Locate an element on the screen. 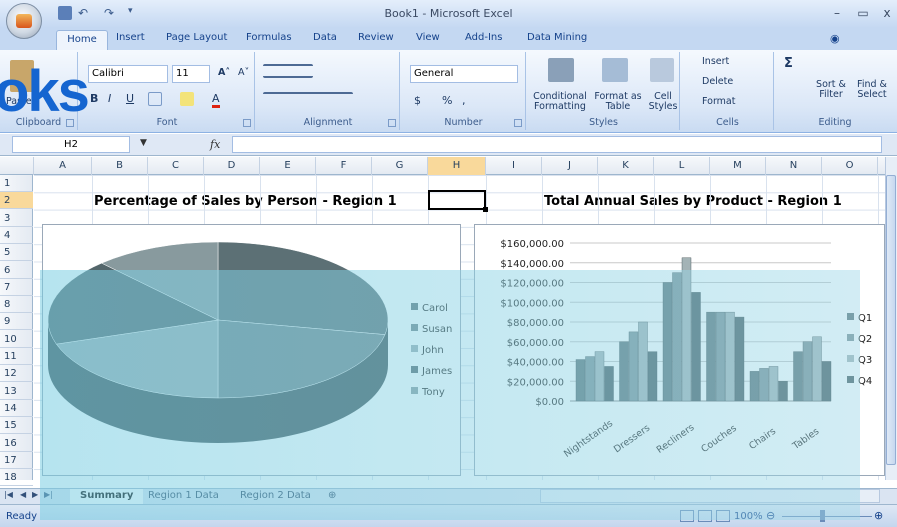 Image resolution: width=897 pixels, height=527 pixels. merge-center-icon is located at coordinates (382, 99).